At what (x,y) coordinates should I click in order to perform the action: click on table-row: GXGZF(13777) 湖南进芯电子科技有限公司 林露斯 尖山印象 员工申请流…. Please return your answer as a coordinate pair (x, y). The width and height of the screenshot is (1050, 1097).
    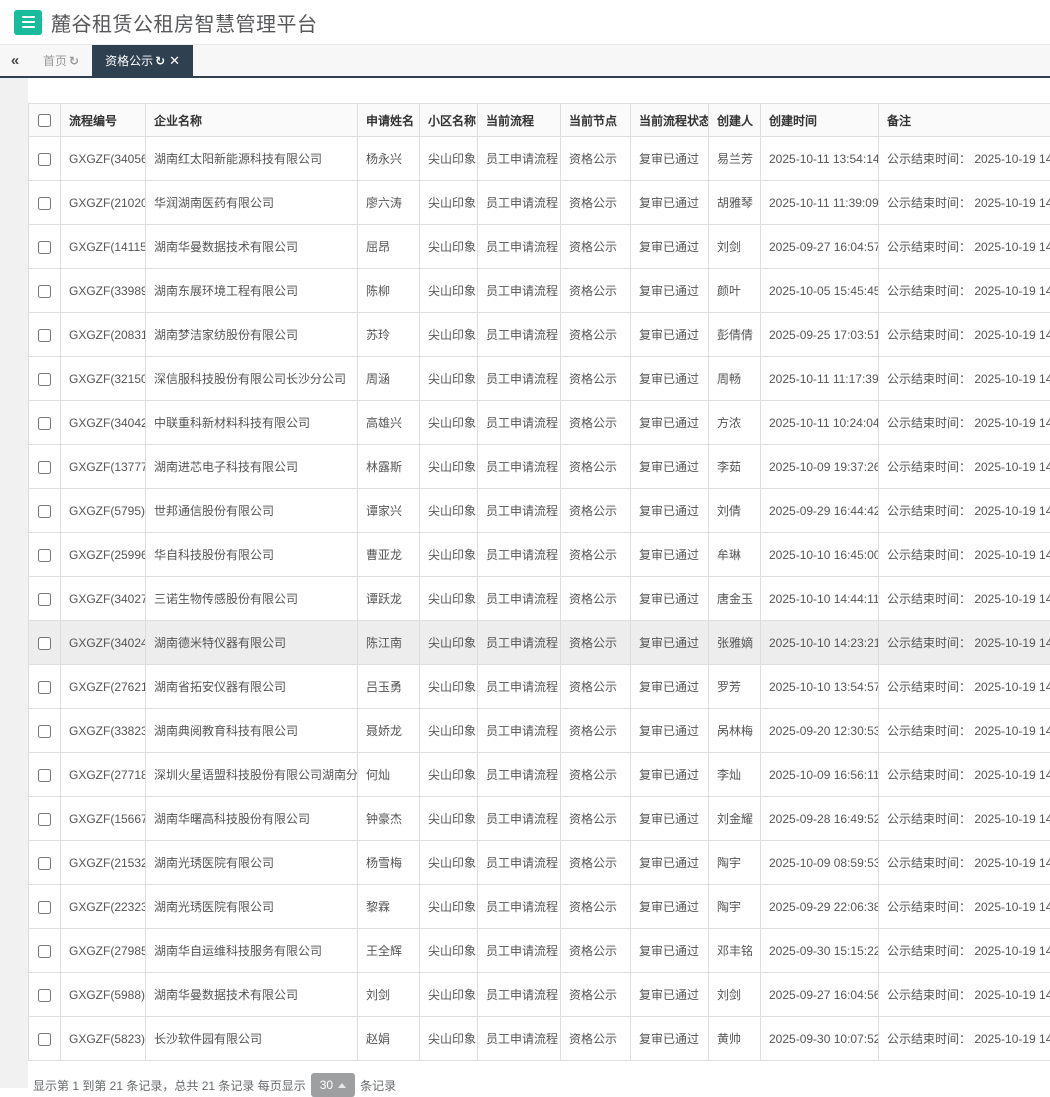
    Looking at the image, I should click on (539, 467).